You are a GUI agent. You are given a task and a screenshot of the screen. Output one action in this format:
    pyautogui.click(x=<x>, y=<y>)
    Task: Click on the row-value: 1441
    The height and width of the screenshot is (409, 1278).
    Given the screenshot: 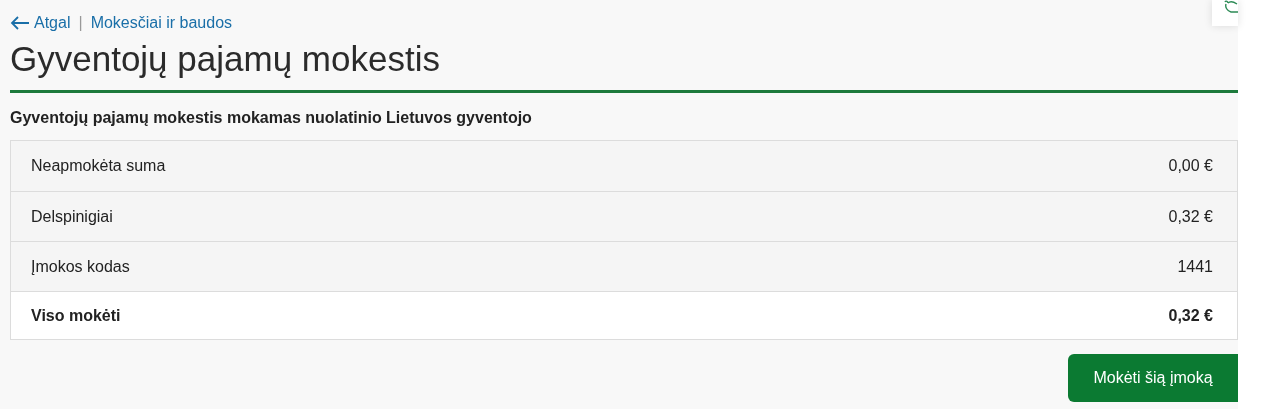 What is the action you would take?
    pyautogui.click(x=1195, y=266)
    